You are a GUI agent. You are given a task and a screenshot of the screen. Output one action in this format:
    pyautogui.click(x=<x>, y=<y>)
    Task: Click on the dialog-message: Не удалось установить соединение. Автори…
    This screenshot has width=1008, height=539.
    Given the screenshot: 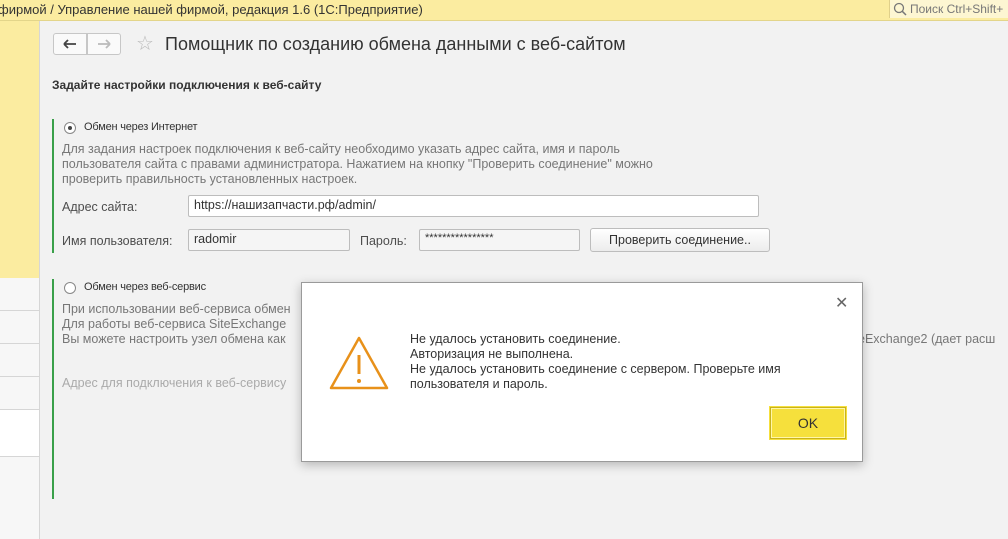 What is the action you would take?
    pyautogui.click(x=595, y=362)
    